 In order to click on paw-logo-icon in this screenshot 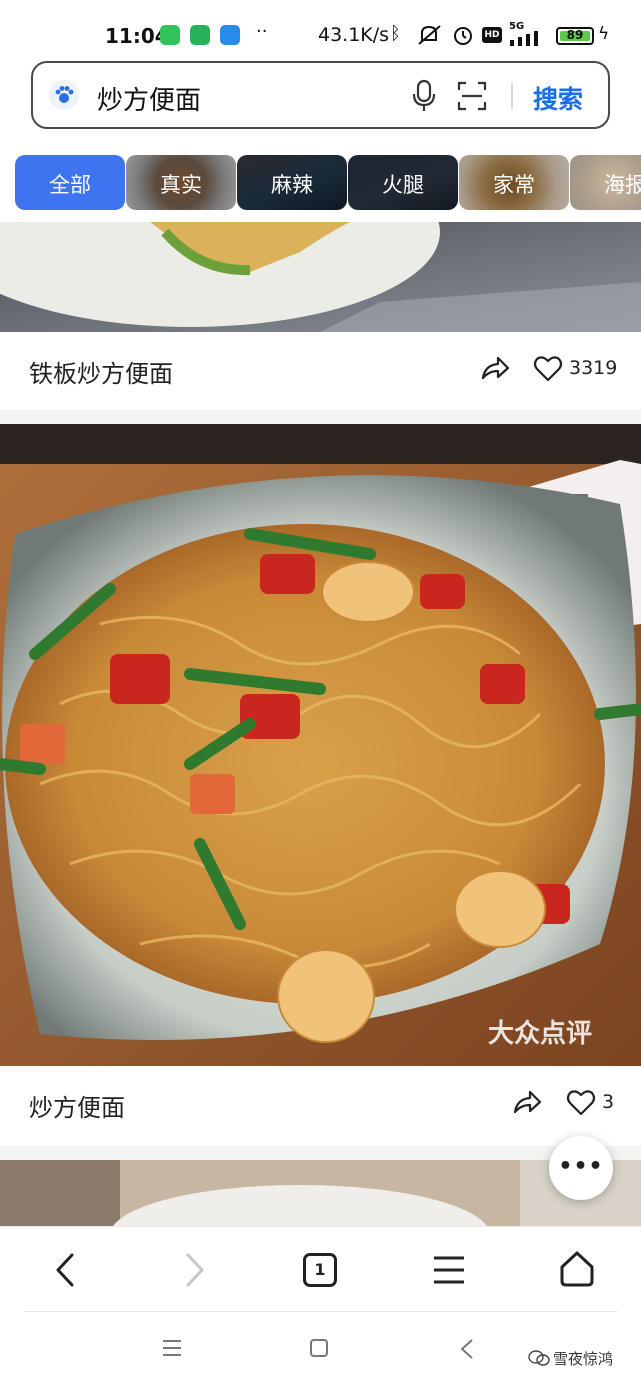, I will do `click(64, 95)`.